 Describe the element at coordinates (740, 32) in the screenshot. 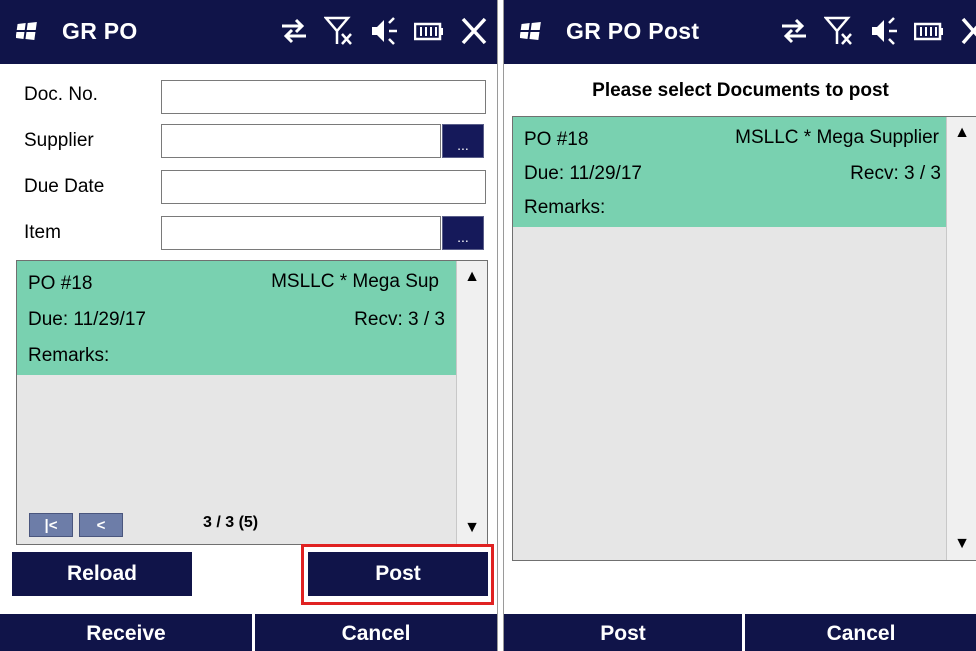

I see `title-bar: GR PO Post` at that location.